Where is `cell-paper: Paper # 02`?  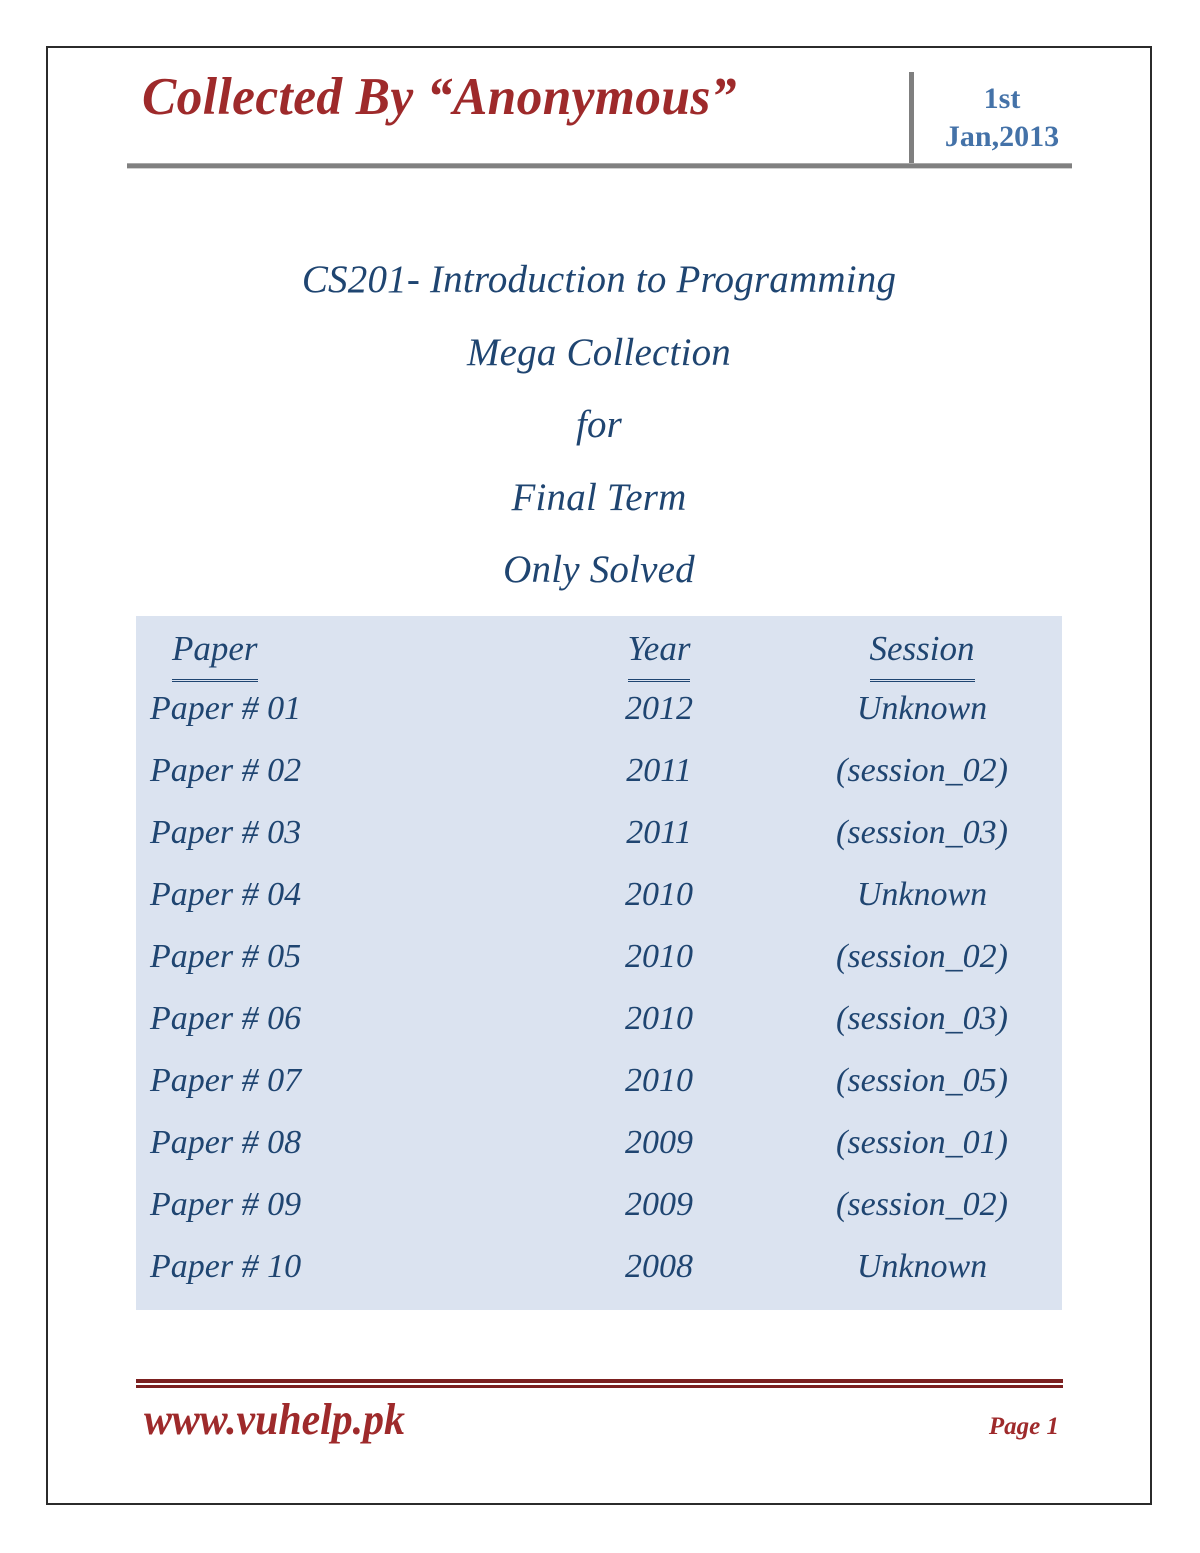 cell-paper: Paper # 02 is located at coordinates (226, 770).